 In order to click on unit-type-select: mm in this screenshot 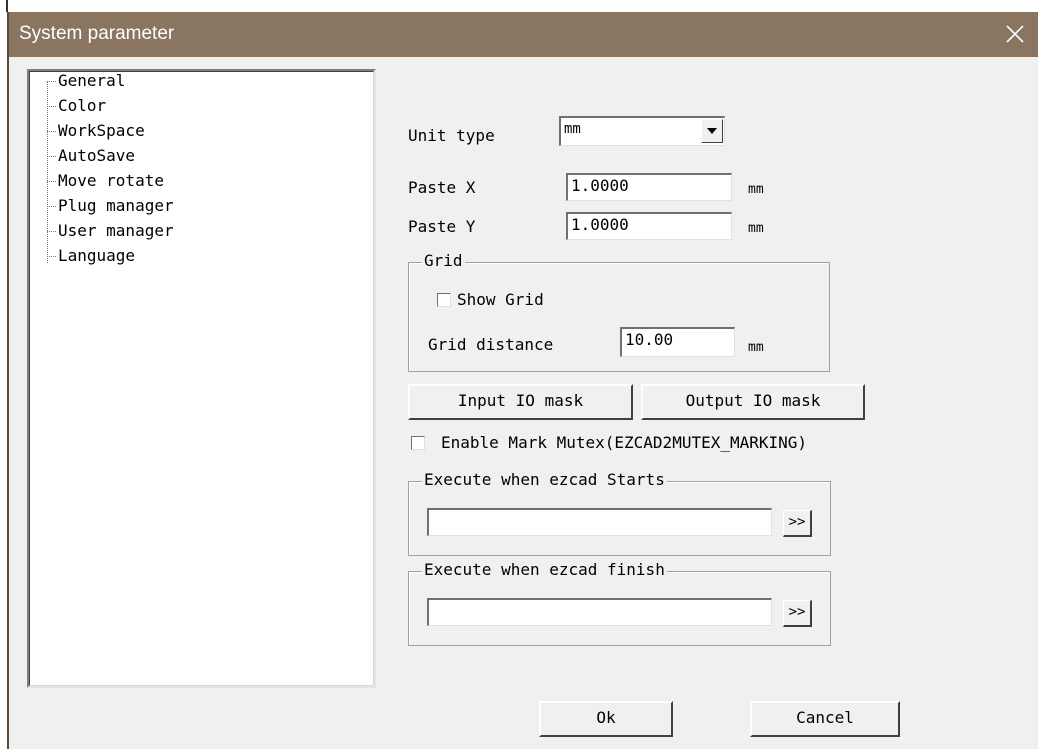, I will do `click(642, 131)`.